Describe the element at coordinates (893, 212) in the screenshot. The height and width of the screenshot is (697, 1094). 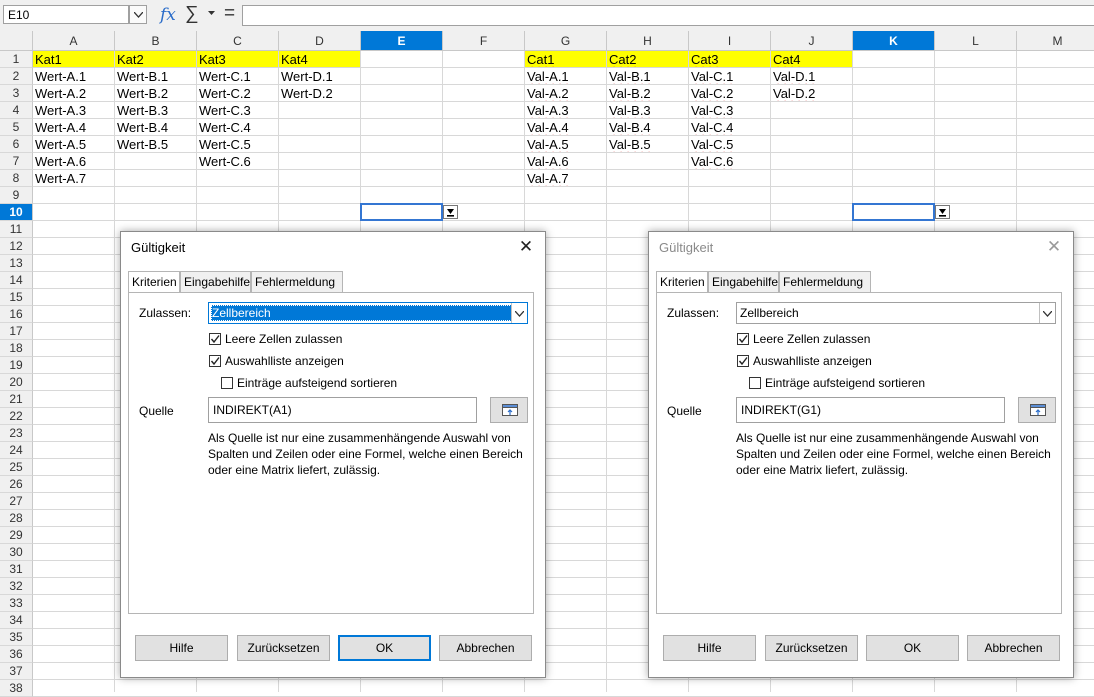
I see `cell-cursor-k10` at that location.